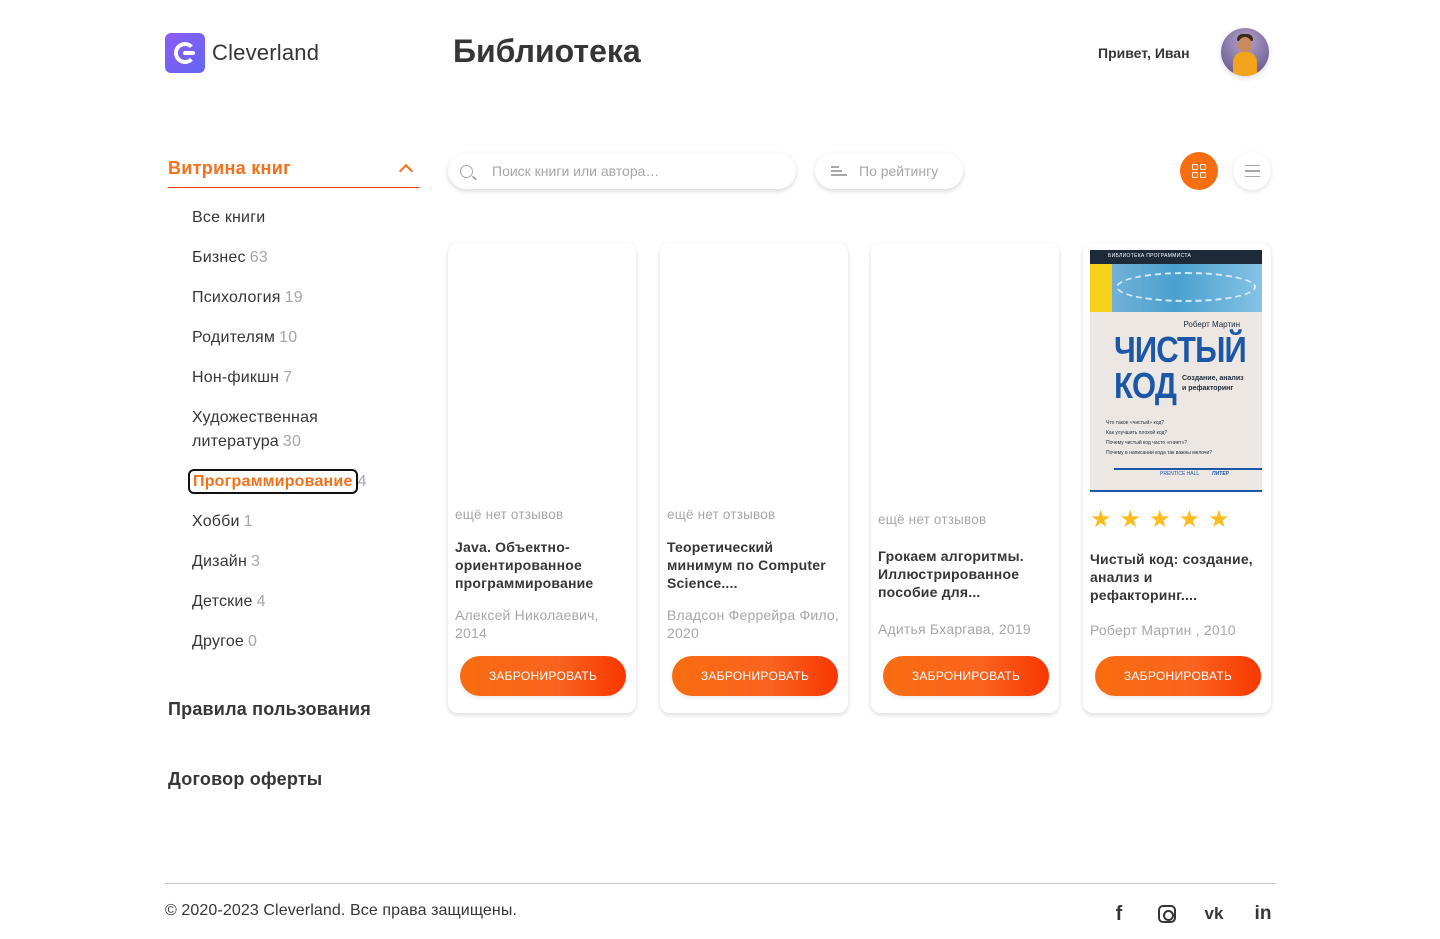 This screenshot has height=939, width=1440. I want to click on cover-publisher1: PRENTICE HALL, so click(1180, 474).